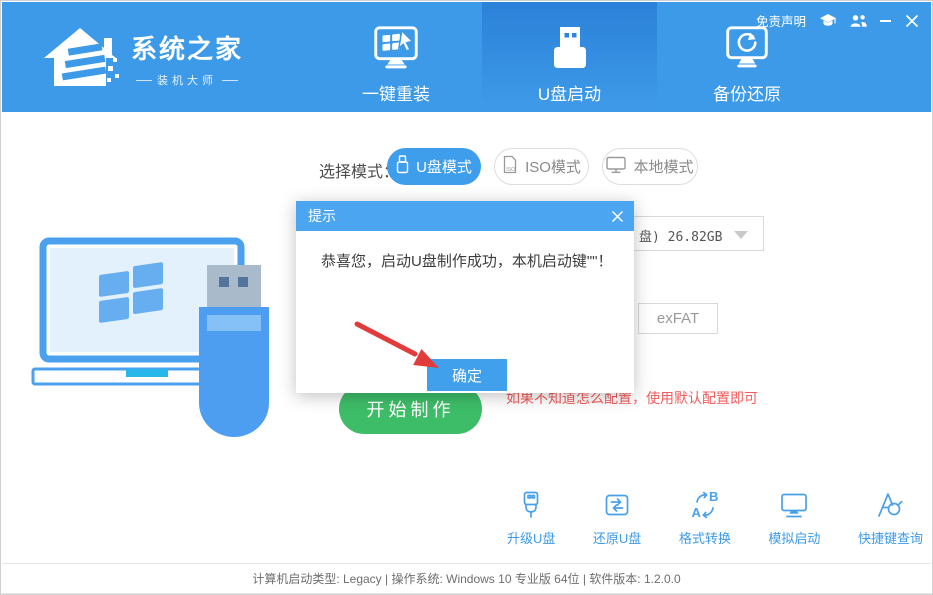 Image resolution: width=933 pixels, height=595 pixels. What do you see at coordinates (531, 538) in the screenshot?
I see `tool-label: 升级U盘` at bounding box center [531, 538].